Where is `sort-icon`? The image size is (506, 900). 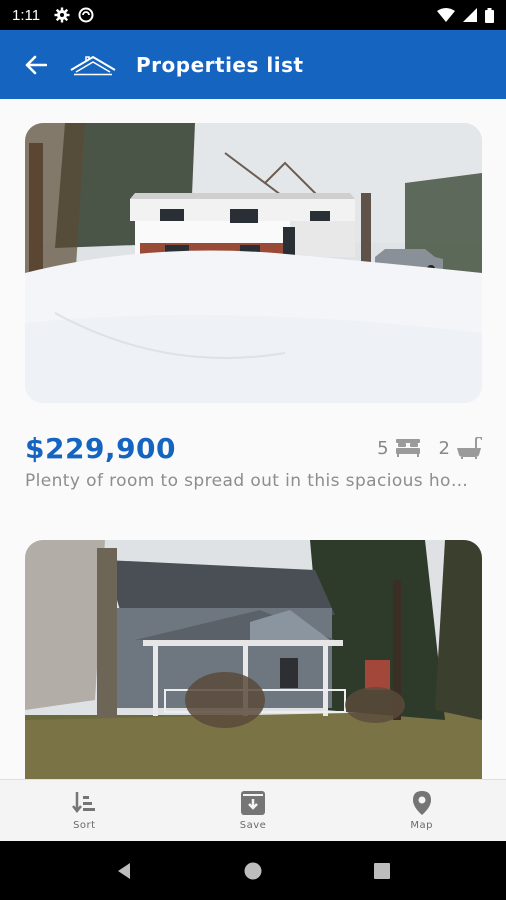
sort-icon is located at coordinates (84, 803).